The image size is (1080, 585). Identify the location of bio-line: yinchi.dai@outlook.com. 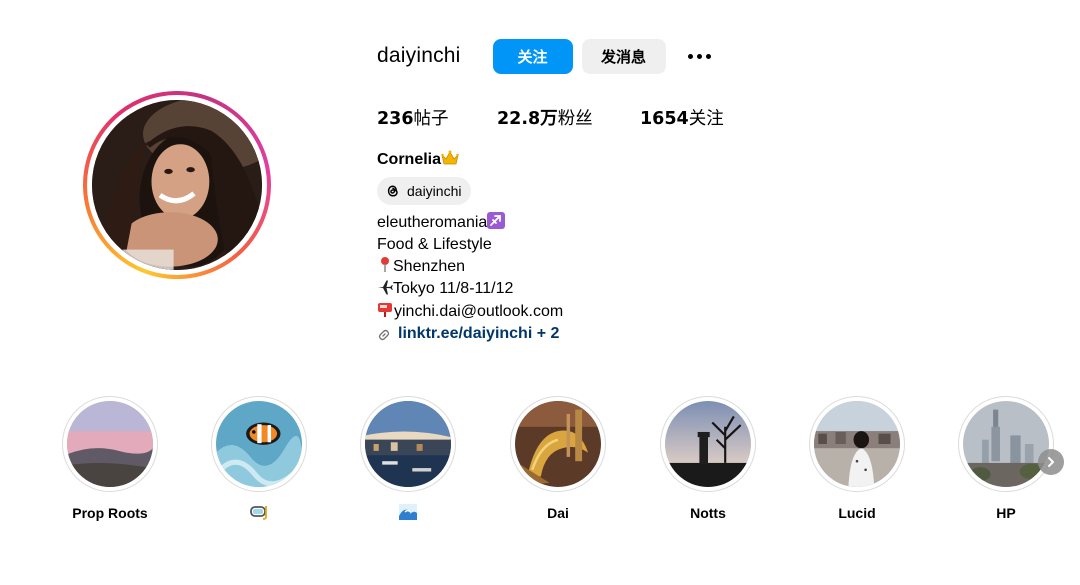
(470, 312).